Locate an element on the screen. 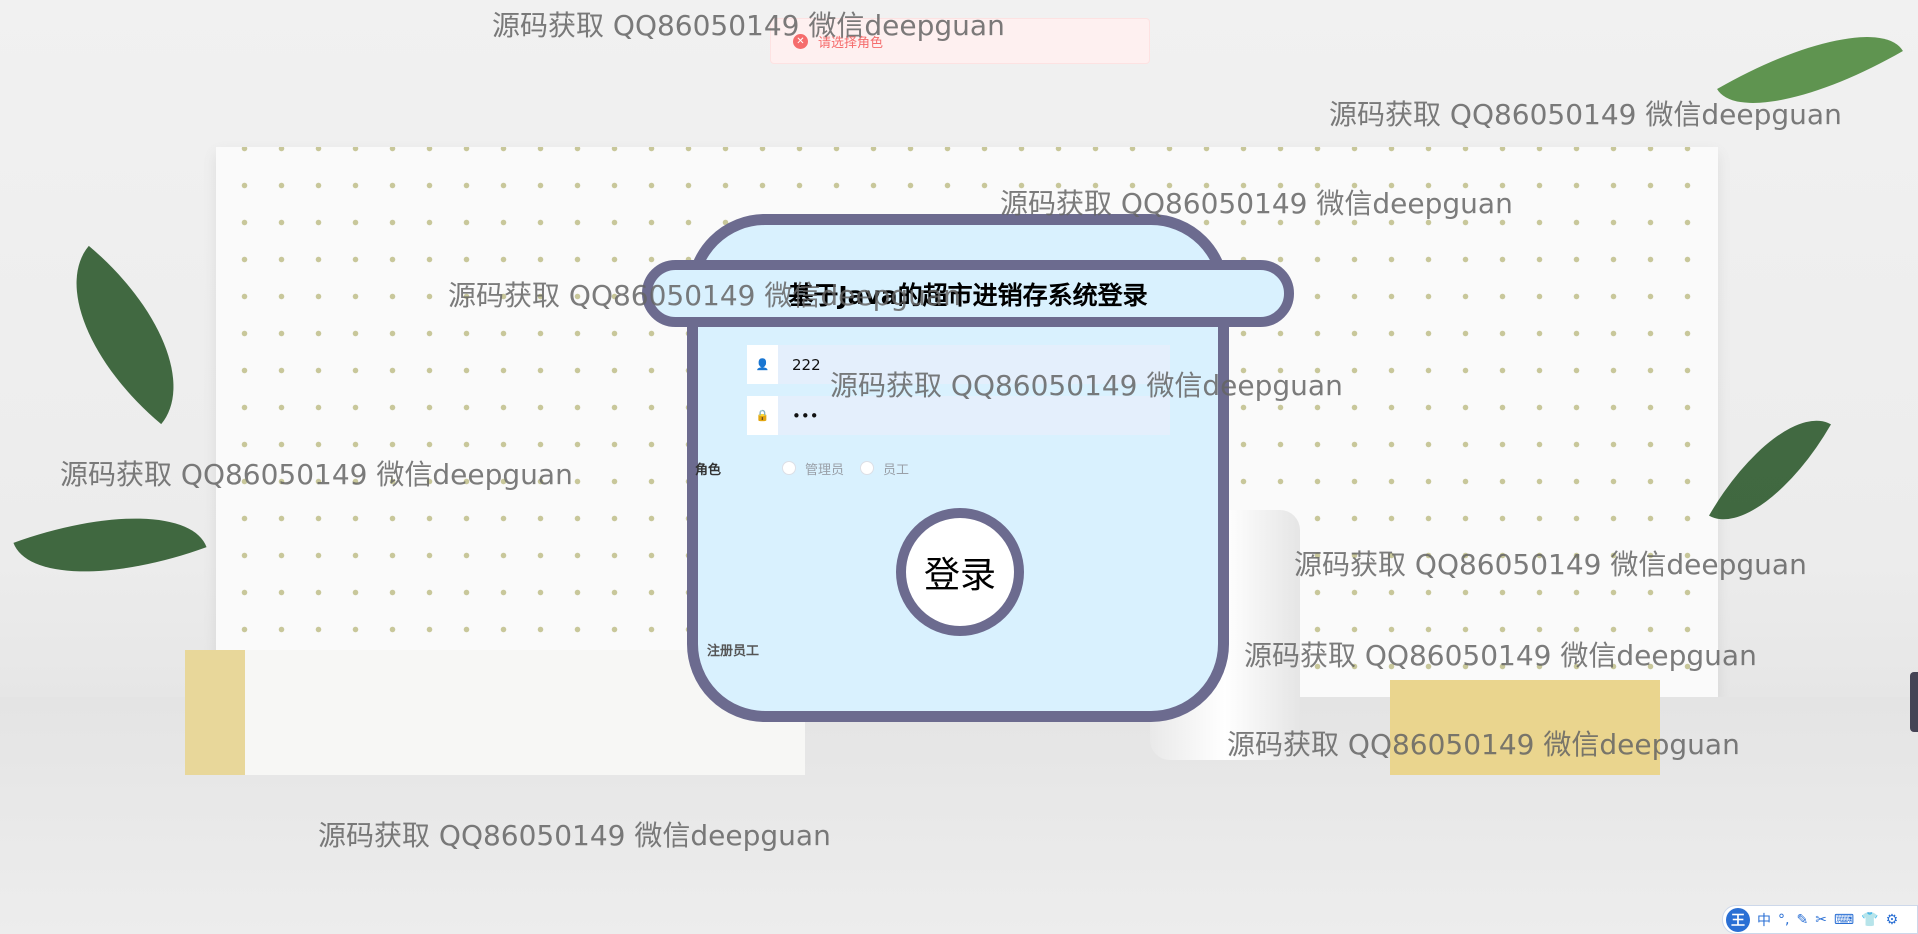 Image resolution: width=1918 pixels, height=934 pixels. login-button: 登录 is located at coordinates (960, 572).